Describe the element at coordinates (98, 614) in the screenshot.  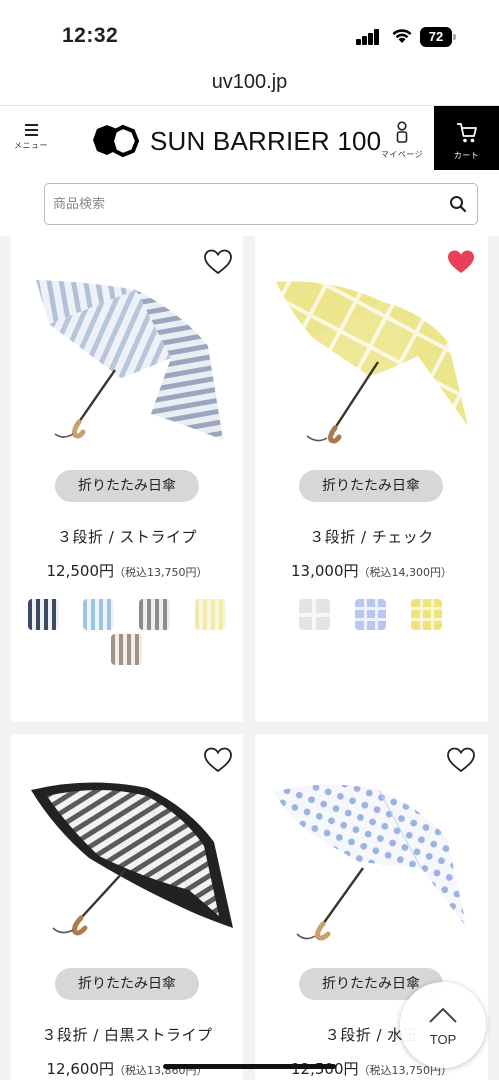
I see `color-swatch-blue-stripe` at that location.